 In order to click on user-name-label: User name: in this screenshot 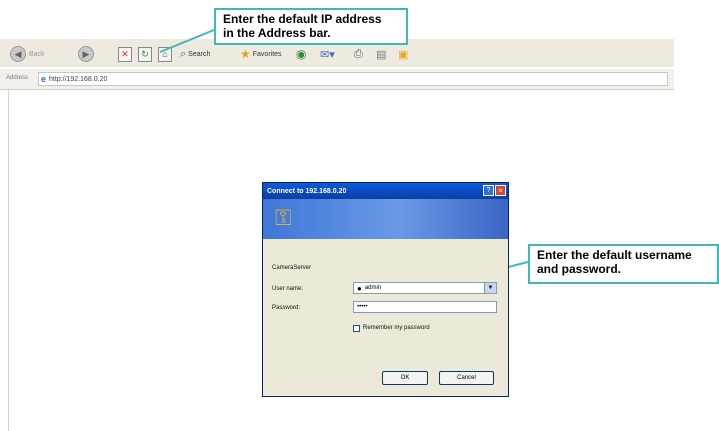, I will do `click(288, 289)`.